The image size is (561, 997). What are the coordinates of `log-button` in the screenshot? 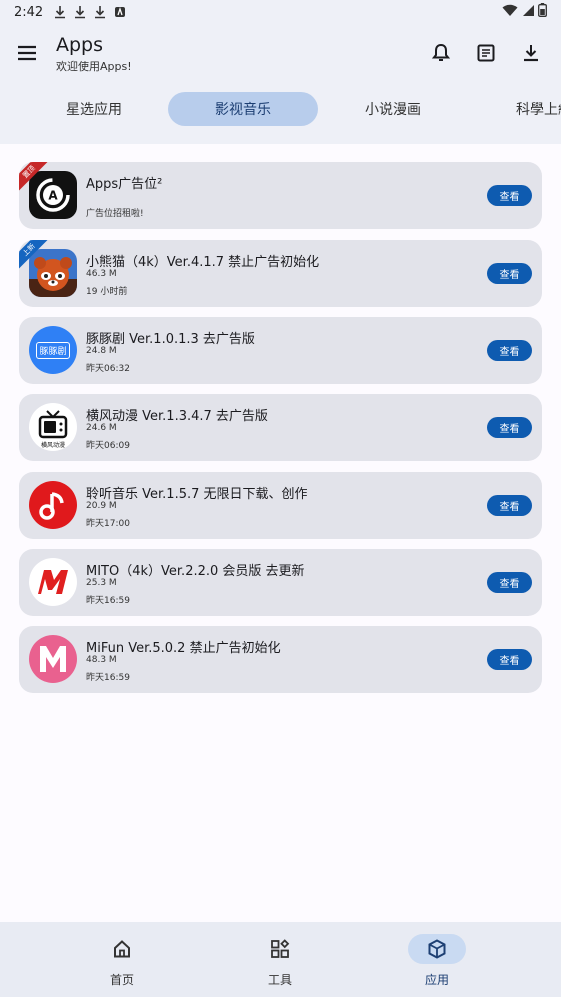 It's located at (486, 53).